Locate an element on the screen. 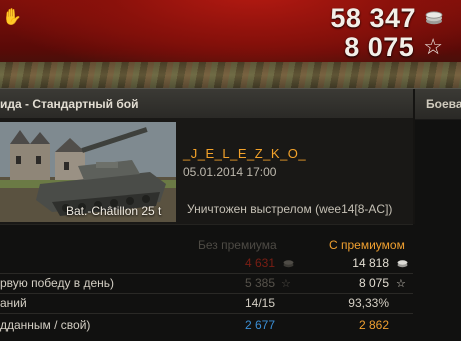  tab-battle-log: Боева is located at coordinates (443, 104).